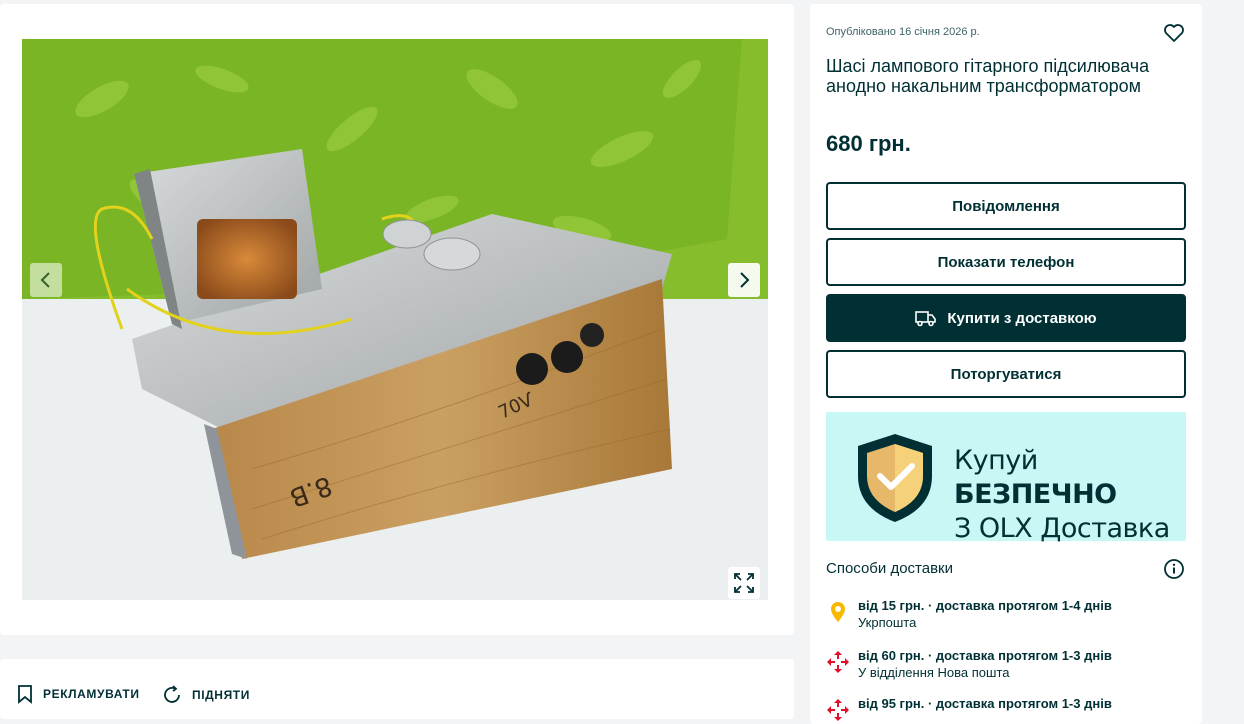  I want to click on ad-actions-bar: РЕКЛАМУВАТИ ПІДНЯТИ, so click(397, 689).